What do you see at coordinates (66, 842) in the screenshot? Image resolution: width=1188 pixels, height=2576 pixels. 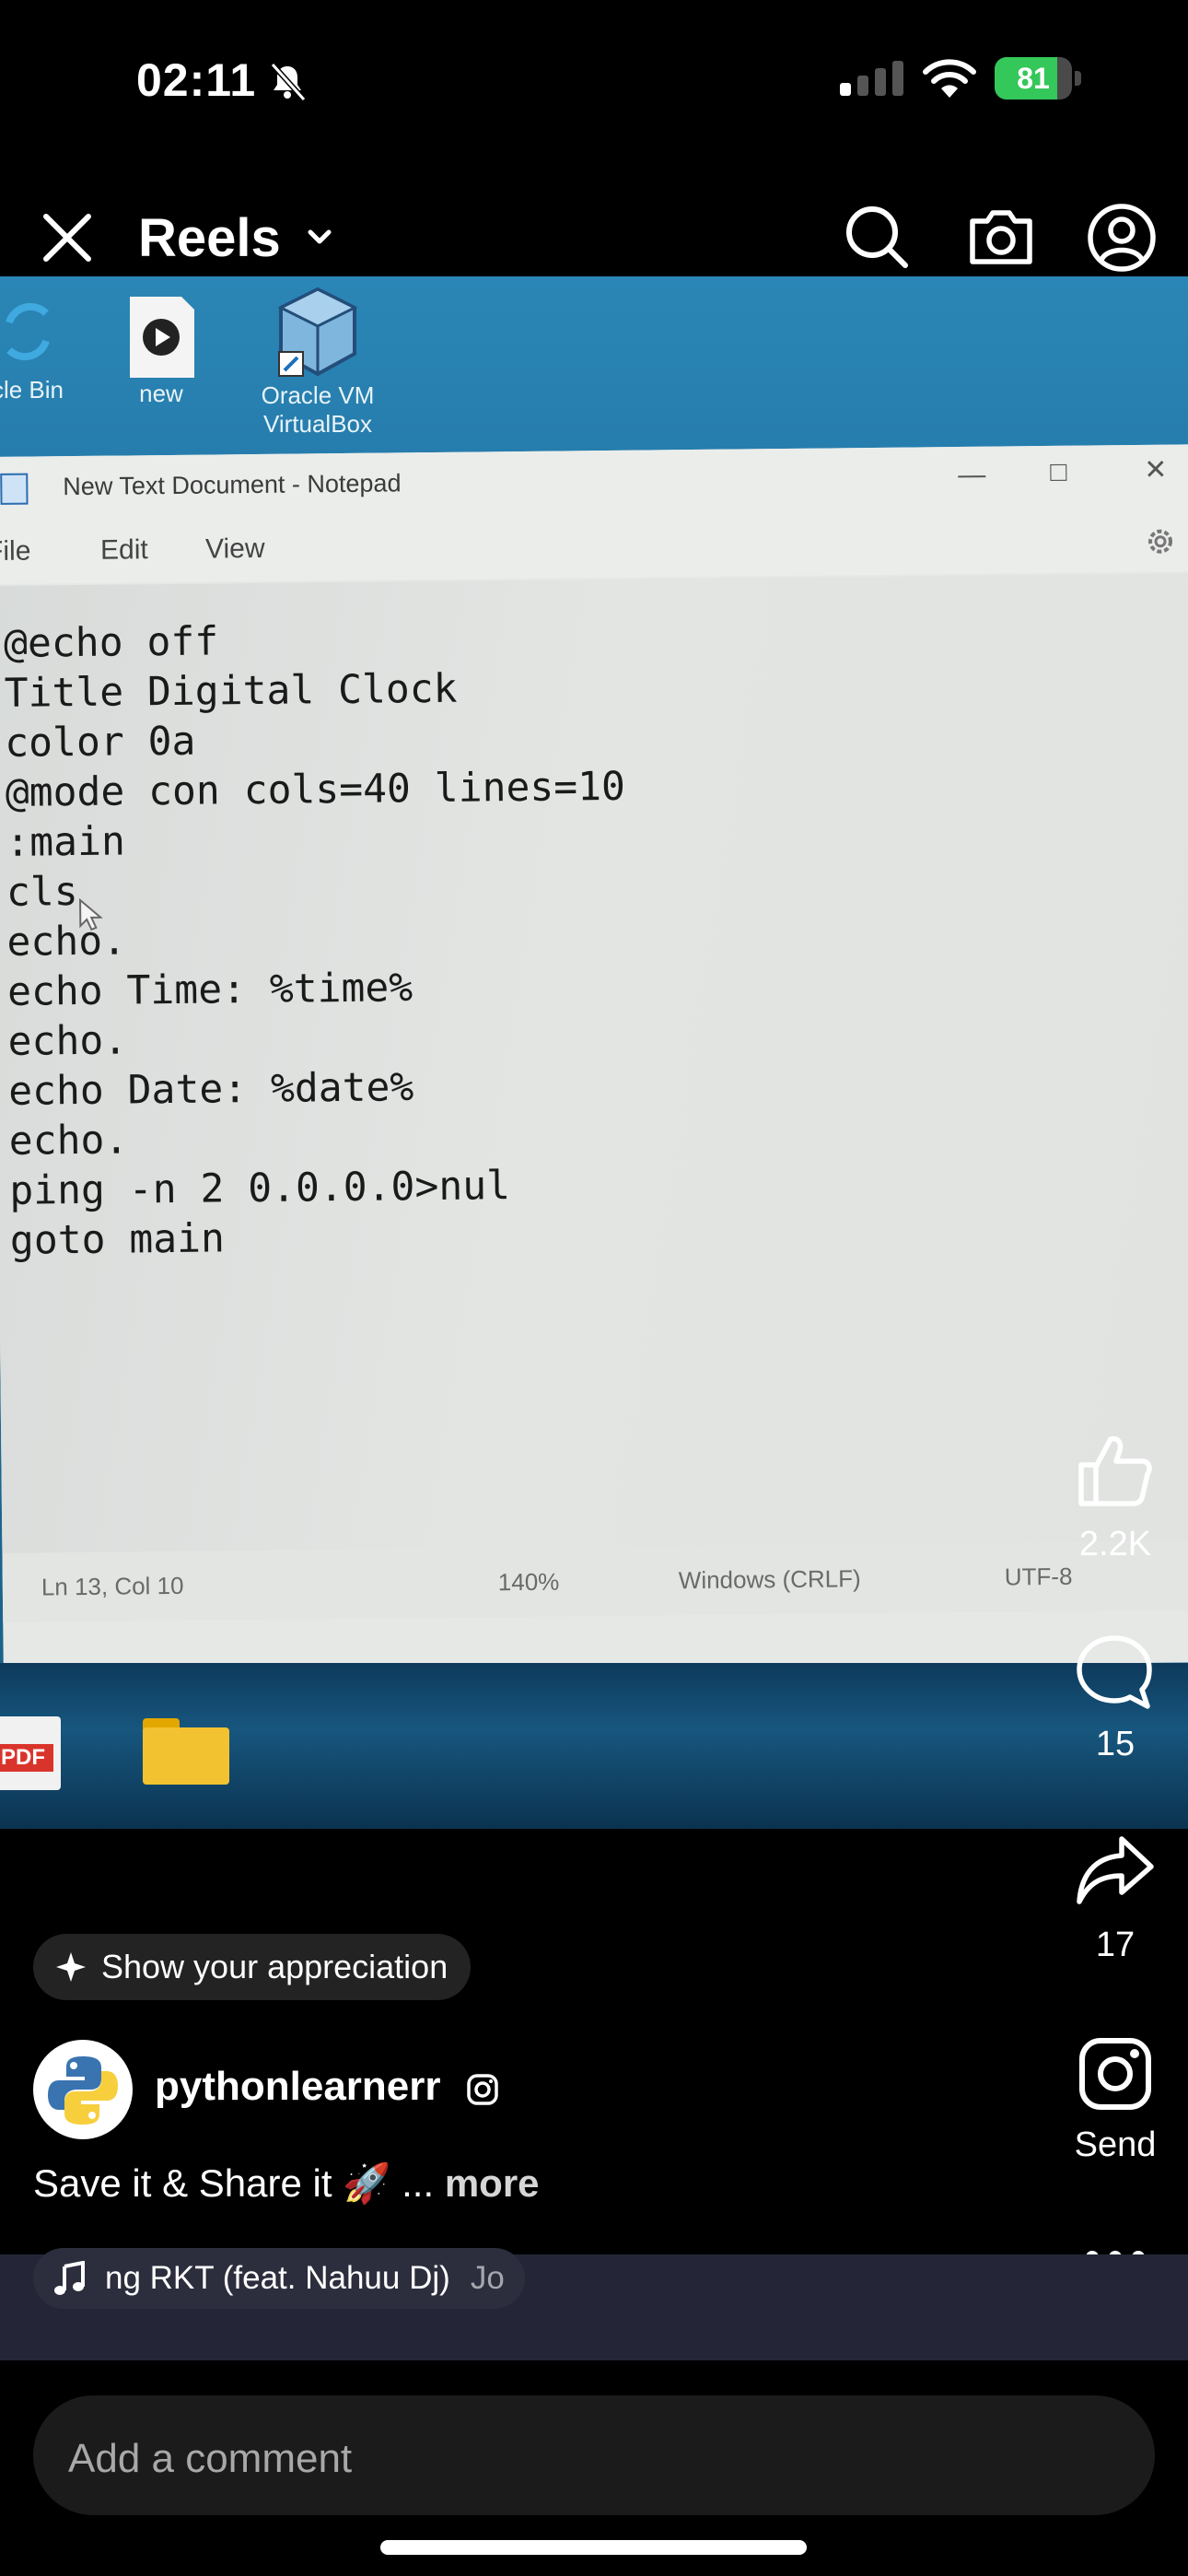 I see `code-line: :main` at bounding box center [66, 842].